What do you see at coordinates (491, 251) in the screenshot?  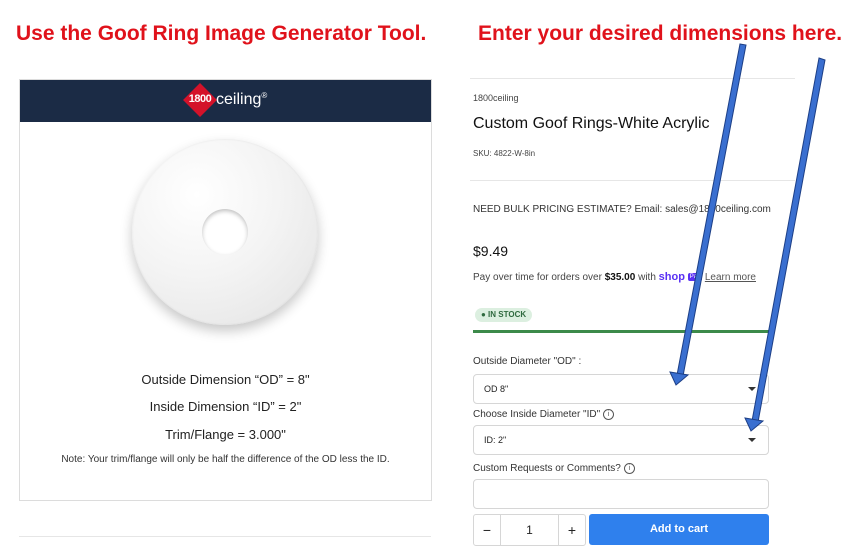 I see `product-price: $9.49` at bounding box center [491, 251].